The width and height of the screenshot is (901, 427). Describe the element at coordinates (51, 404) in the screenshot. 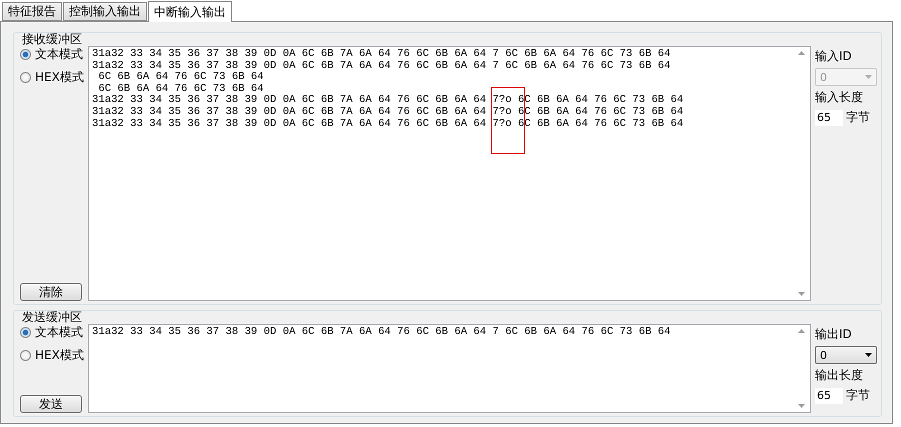

I see `action-button: 发送` at that location.